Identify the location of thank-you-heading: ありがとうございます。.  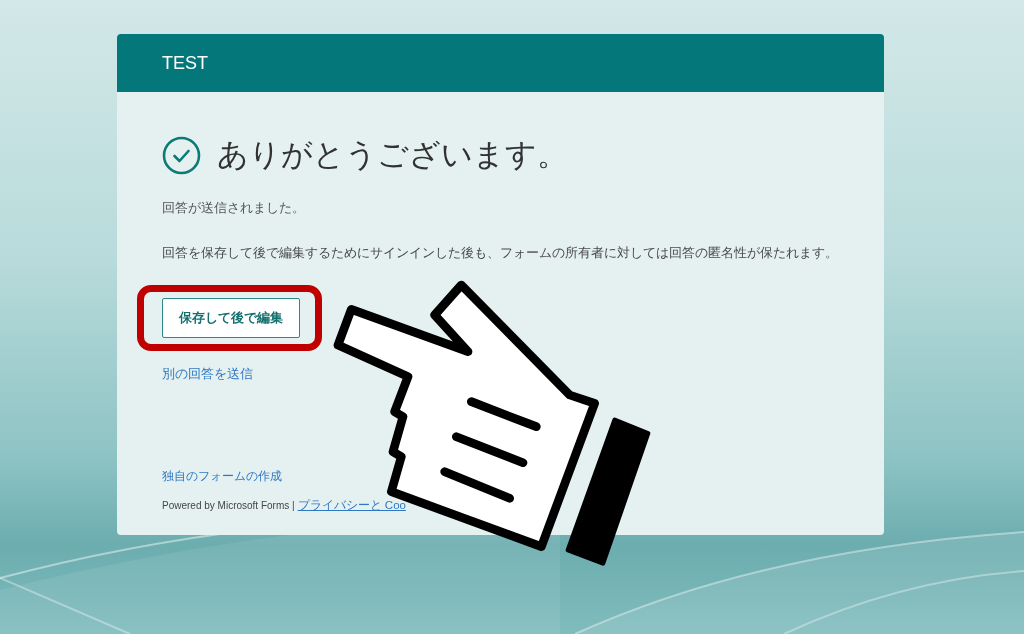
(392, 155).